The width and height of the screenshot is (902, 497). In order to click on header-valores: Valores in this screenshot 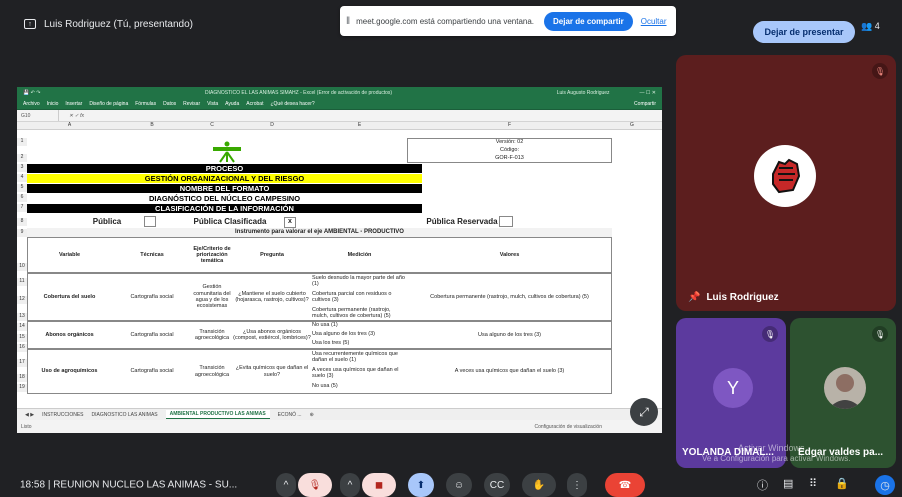, I will do `click(509, 255)`.